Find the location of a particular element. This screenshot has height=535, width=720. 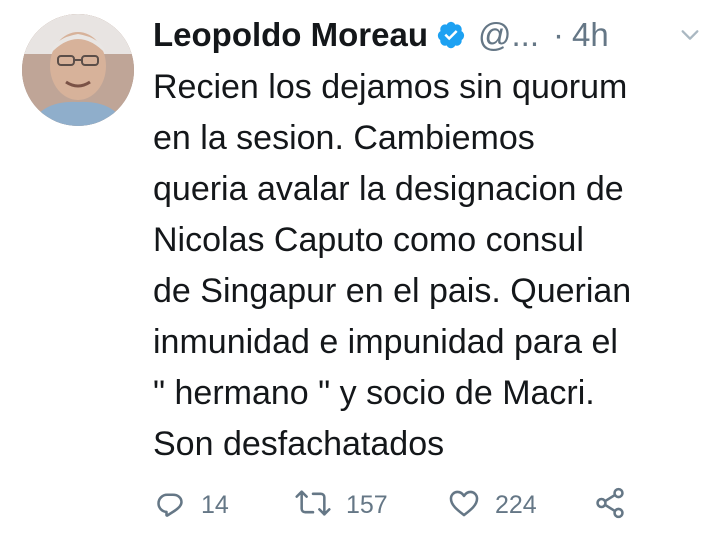

tweet-text-line: inmunidad e impunidad para el is located at coordinates (385, 342).